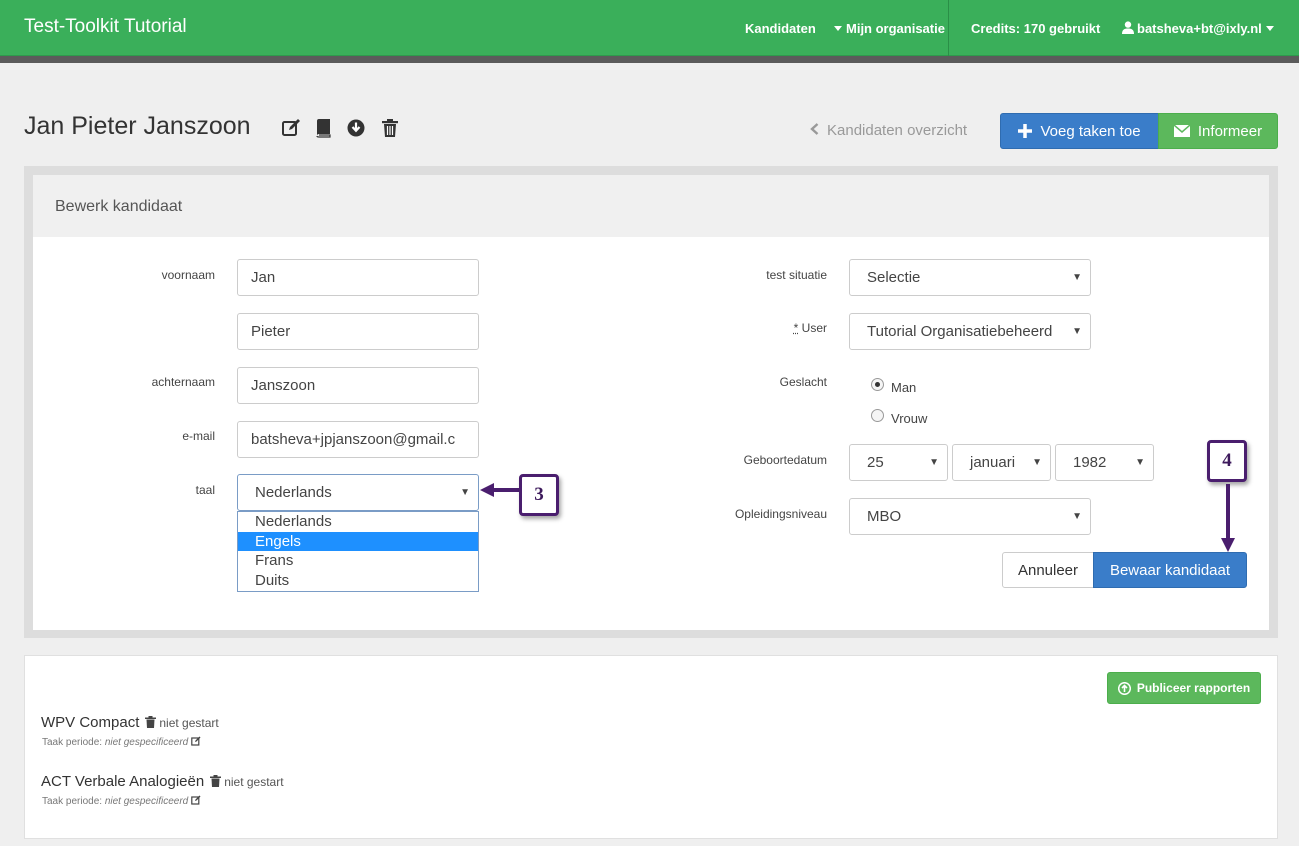 This screenshot has width=1299, height=846. I want to click on task-name: WPV Compact niet gestart, so click(130, 722).